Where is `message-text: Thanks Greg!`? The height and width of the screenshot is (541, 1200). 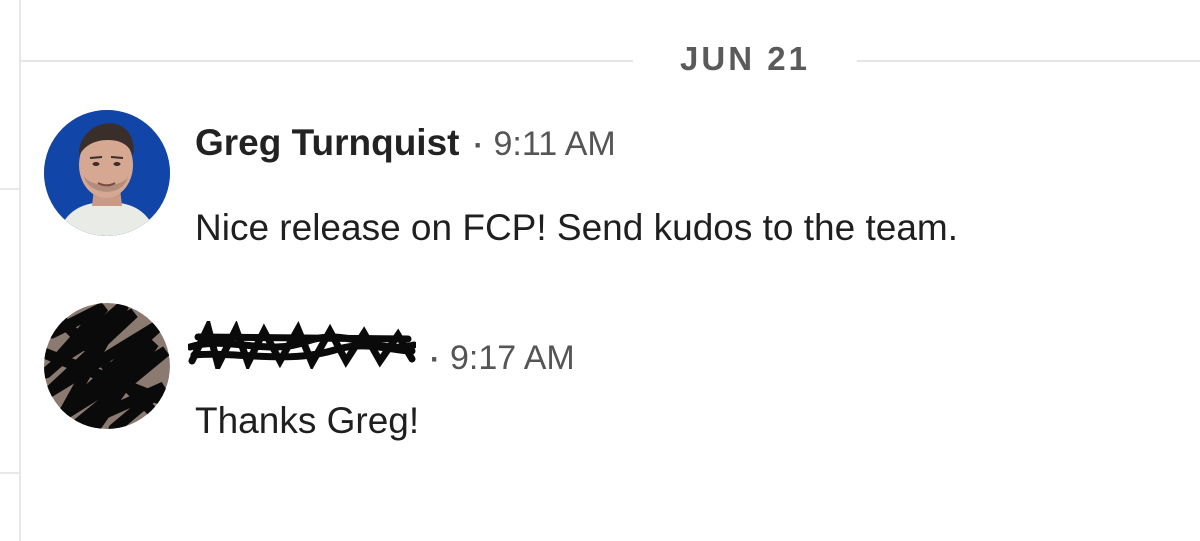 message-text: Thanks Greg! is located at coordinates (307, 420).